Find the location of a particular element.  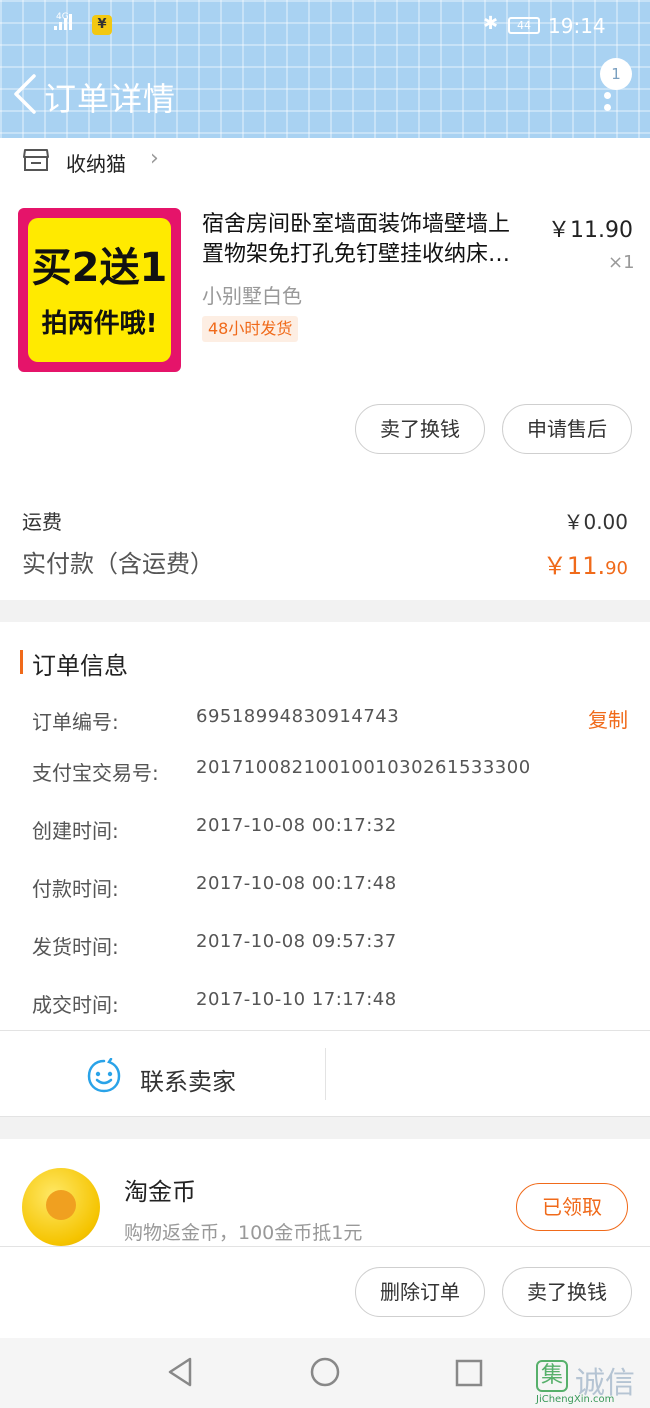

contact-seller-button: 联系卖家 is located at coordinates (188, 1079).